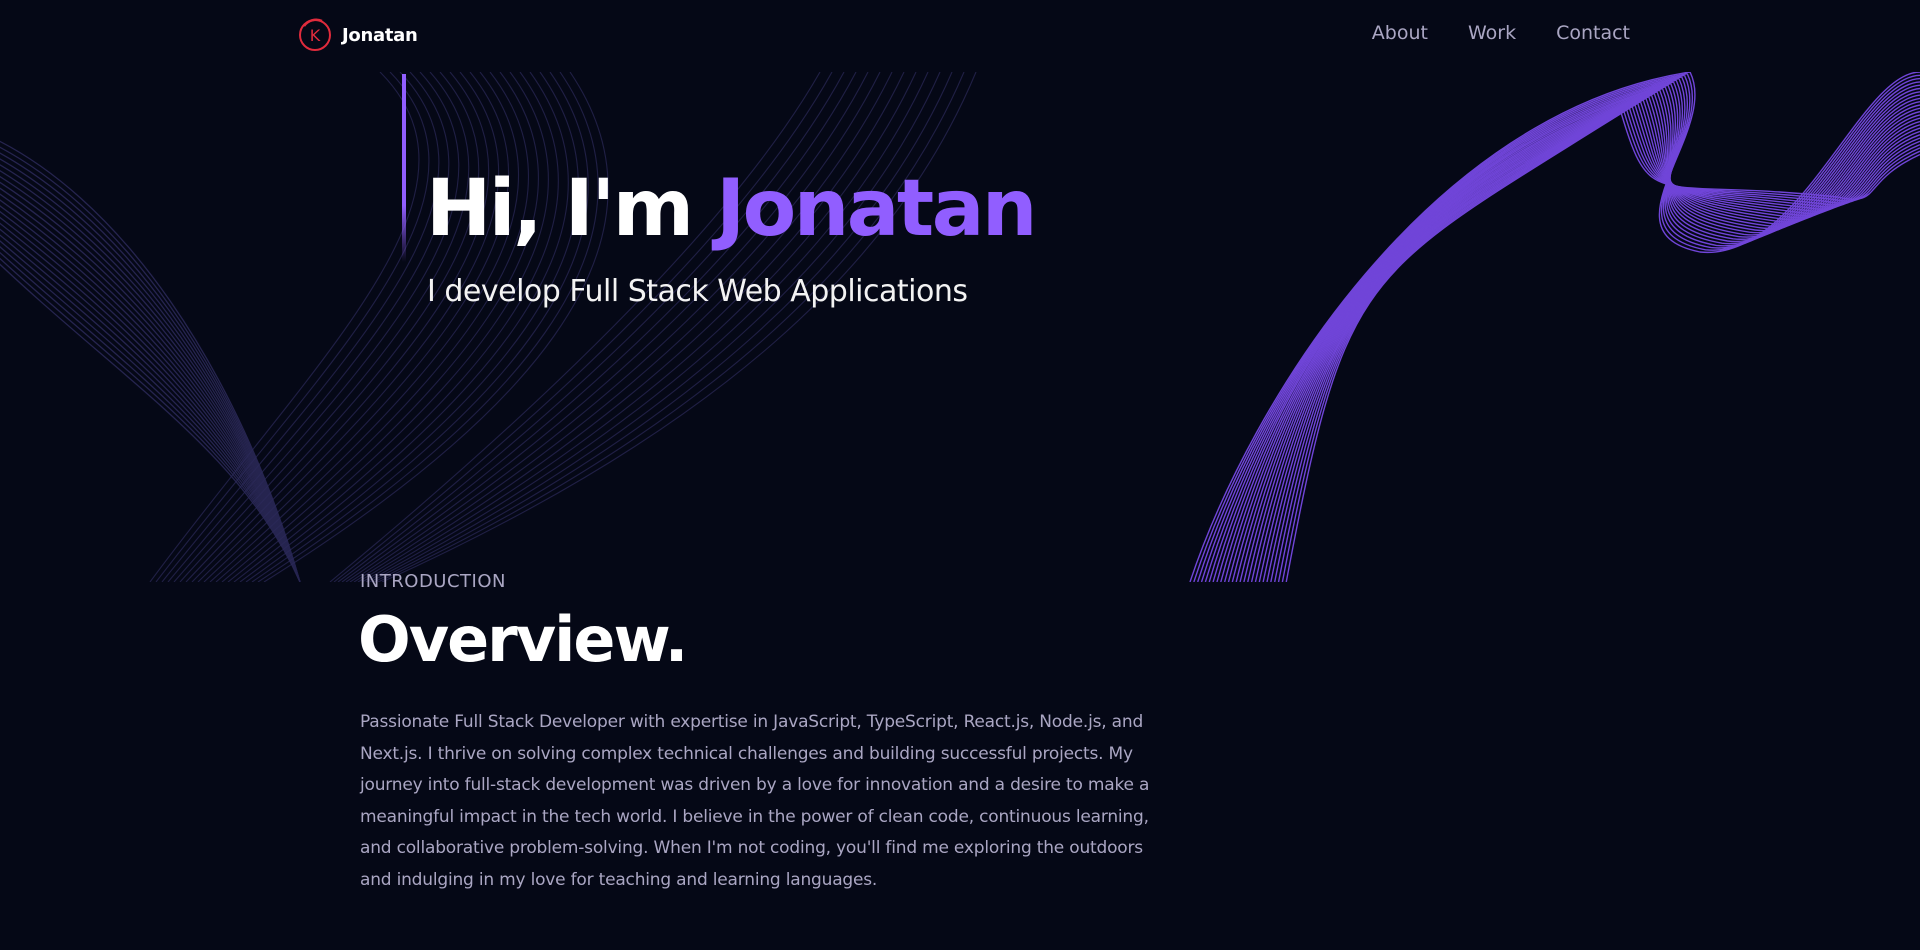 This screenshot has height=950, width=1920. Describe the element at coordinates (1593, 33) in the screenshot. I see `nav-link-contact: Contact` at that location.